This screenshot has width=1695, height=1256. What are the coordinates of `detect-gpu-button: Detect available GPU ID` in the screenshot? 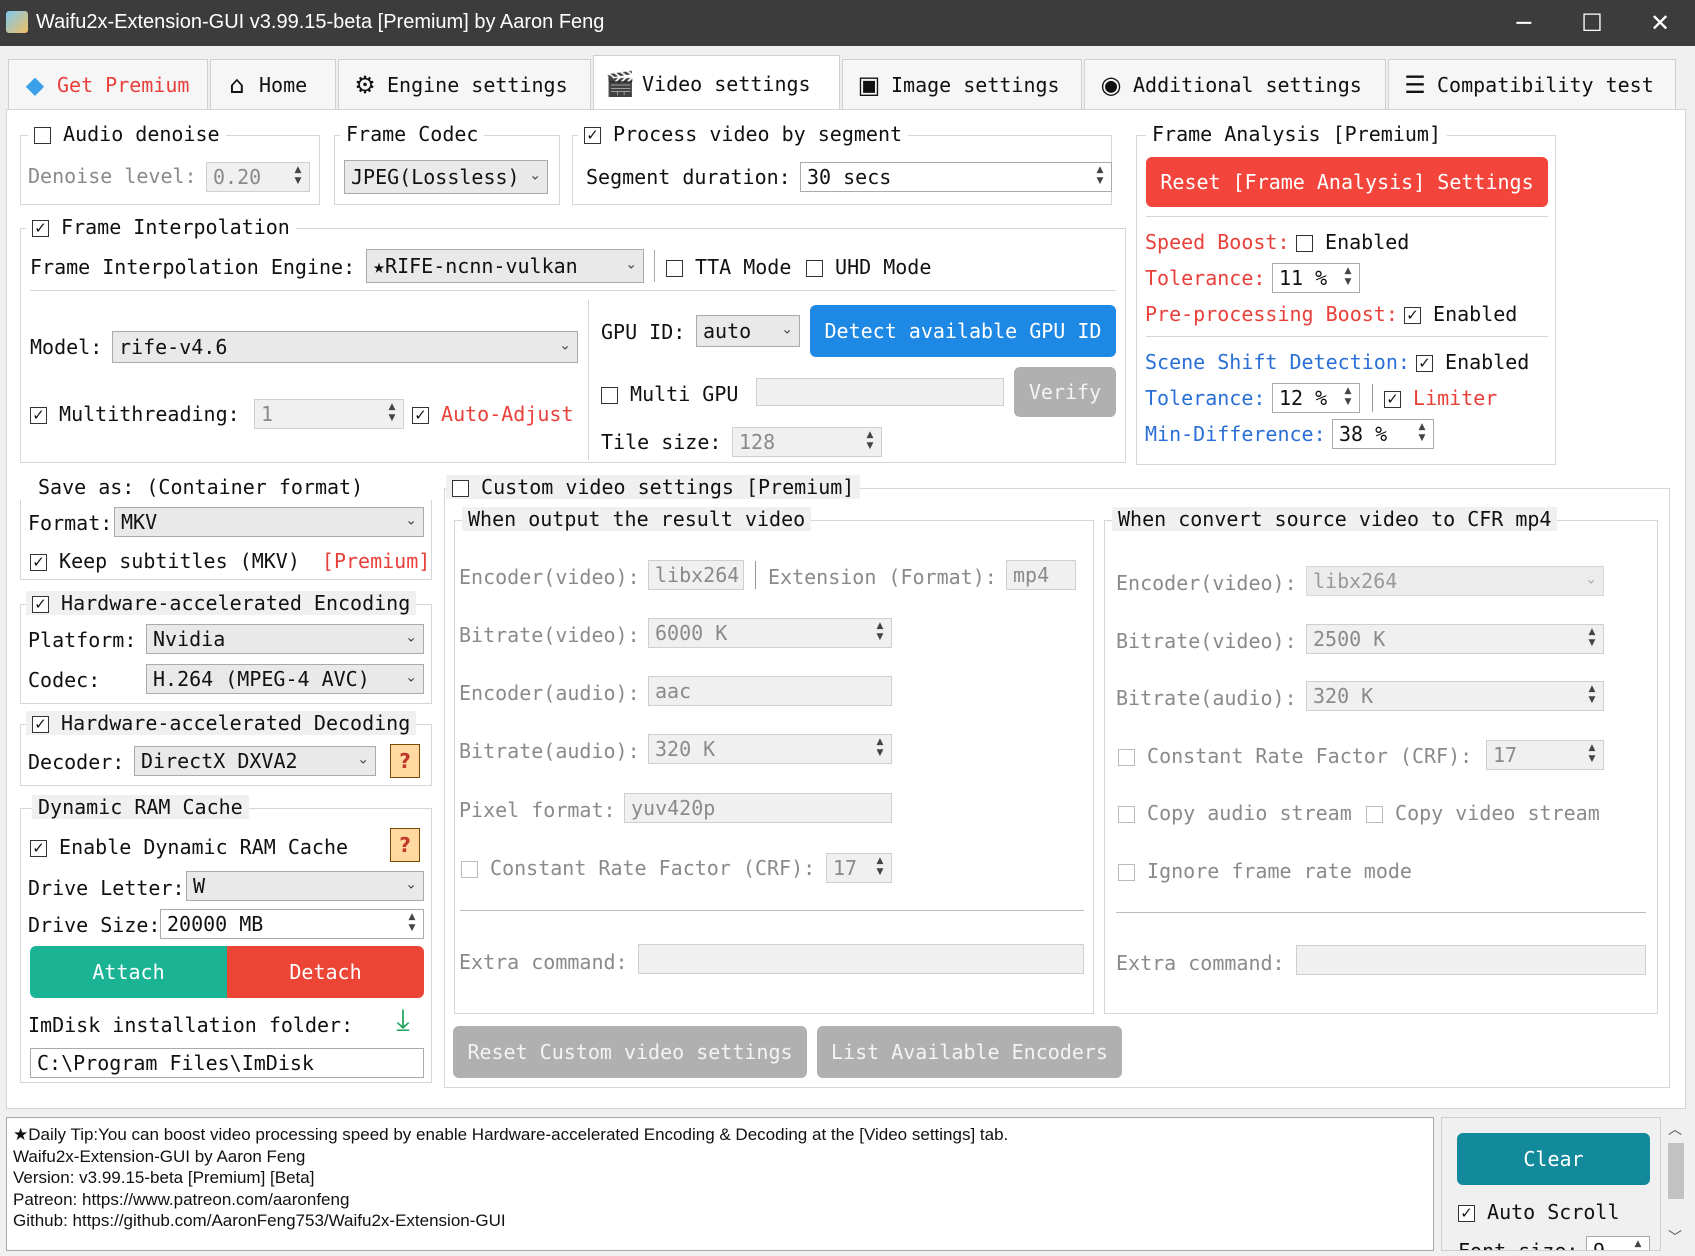 It's located at (963, 331).